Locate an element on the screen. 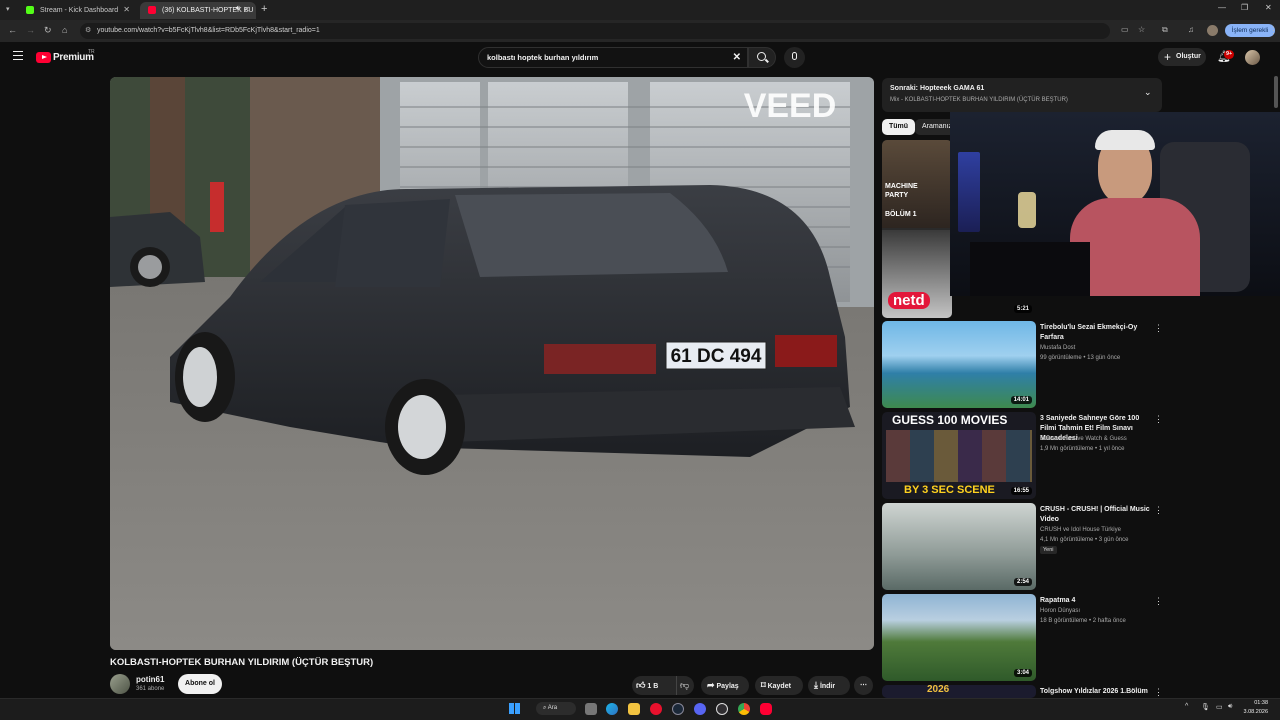 This screenshot has width=1280, height=720. obs-icon is located at coordinates (722, 709).